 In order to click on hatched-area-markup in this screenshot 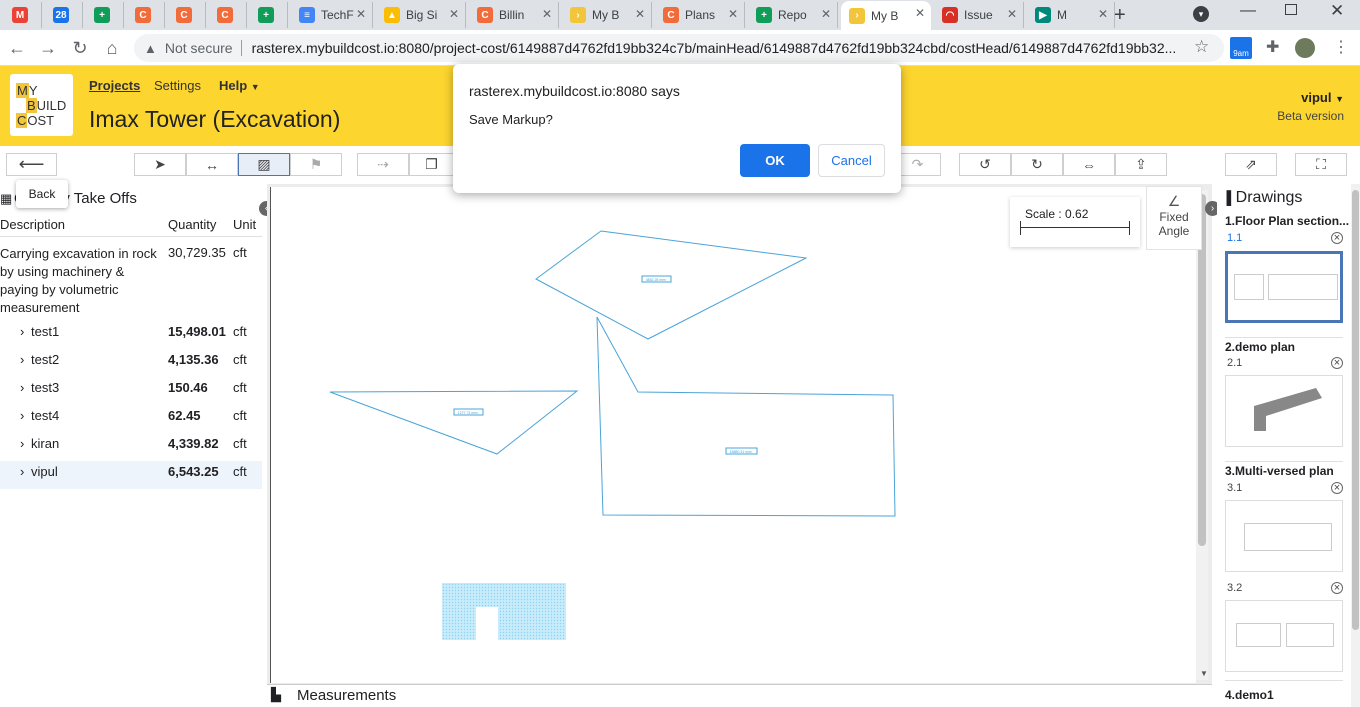, I will do `click(504, 611)`.